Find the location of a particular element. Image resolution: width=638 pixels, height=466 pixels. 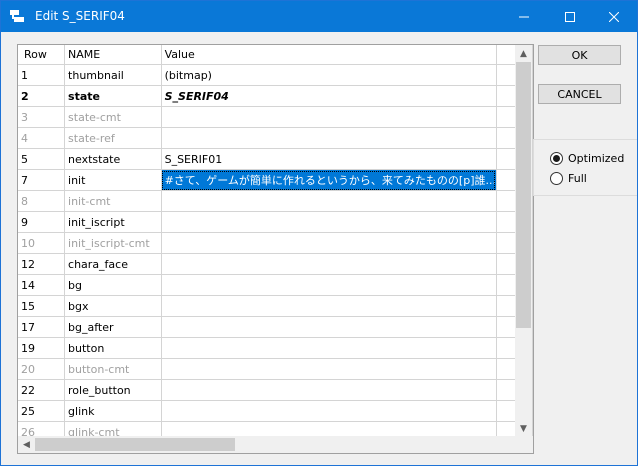

name-cell: init_iscript is located at coordinates (113, 222).